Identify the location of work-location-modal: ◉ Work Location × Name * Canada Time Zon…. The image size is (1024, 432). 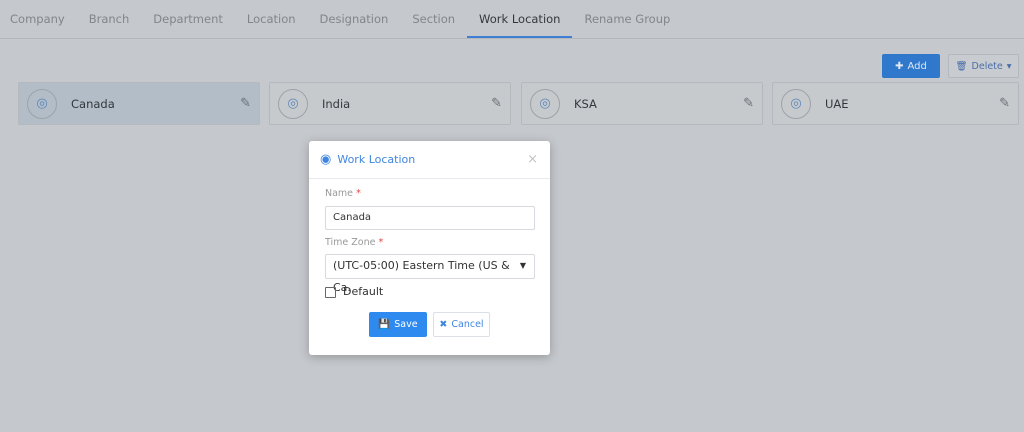
(429, 248).